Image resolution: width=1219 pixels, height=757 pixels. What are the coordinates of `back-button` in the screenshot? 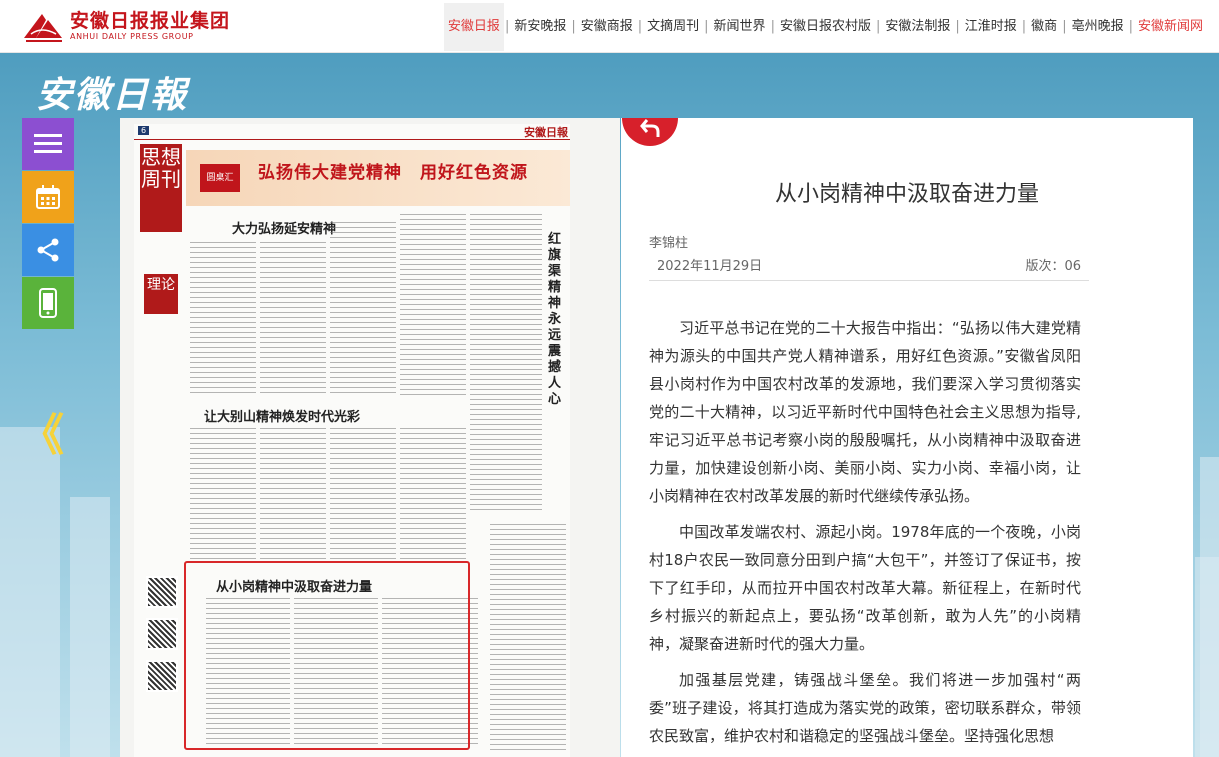 It's located at (650, 132).